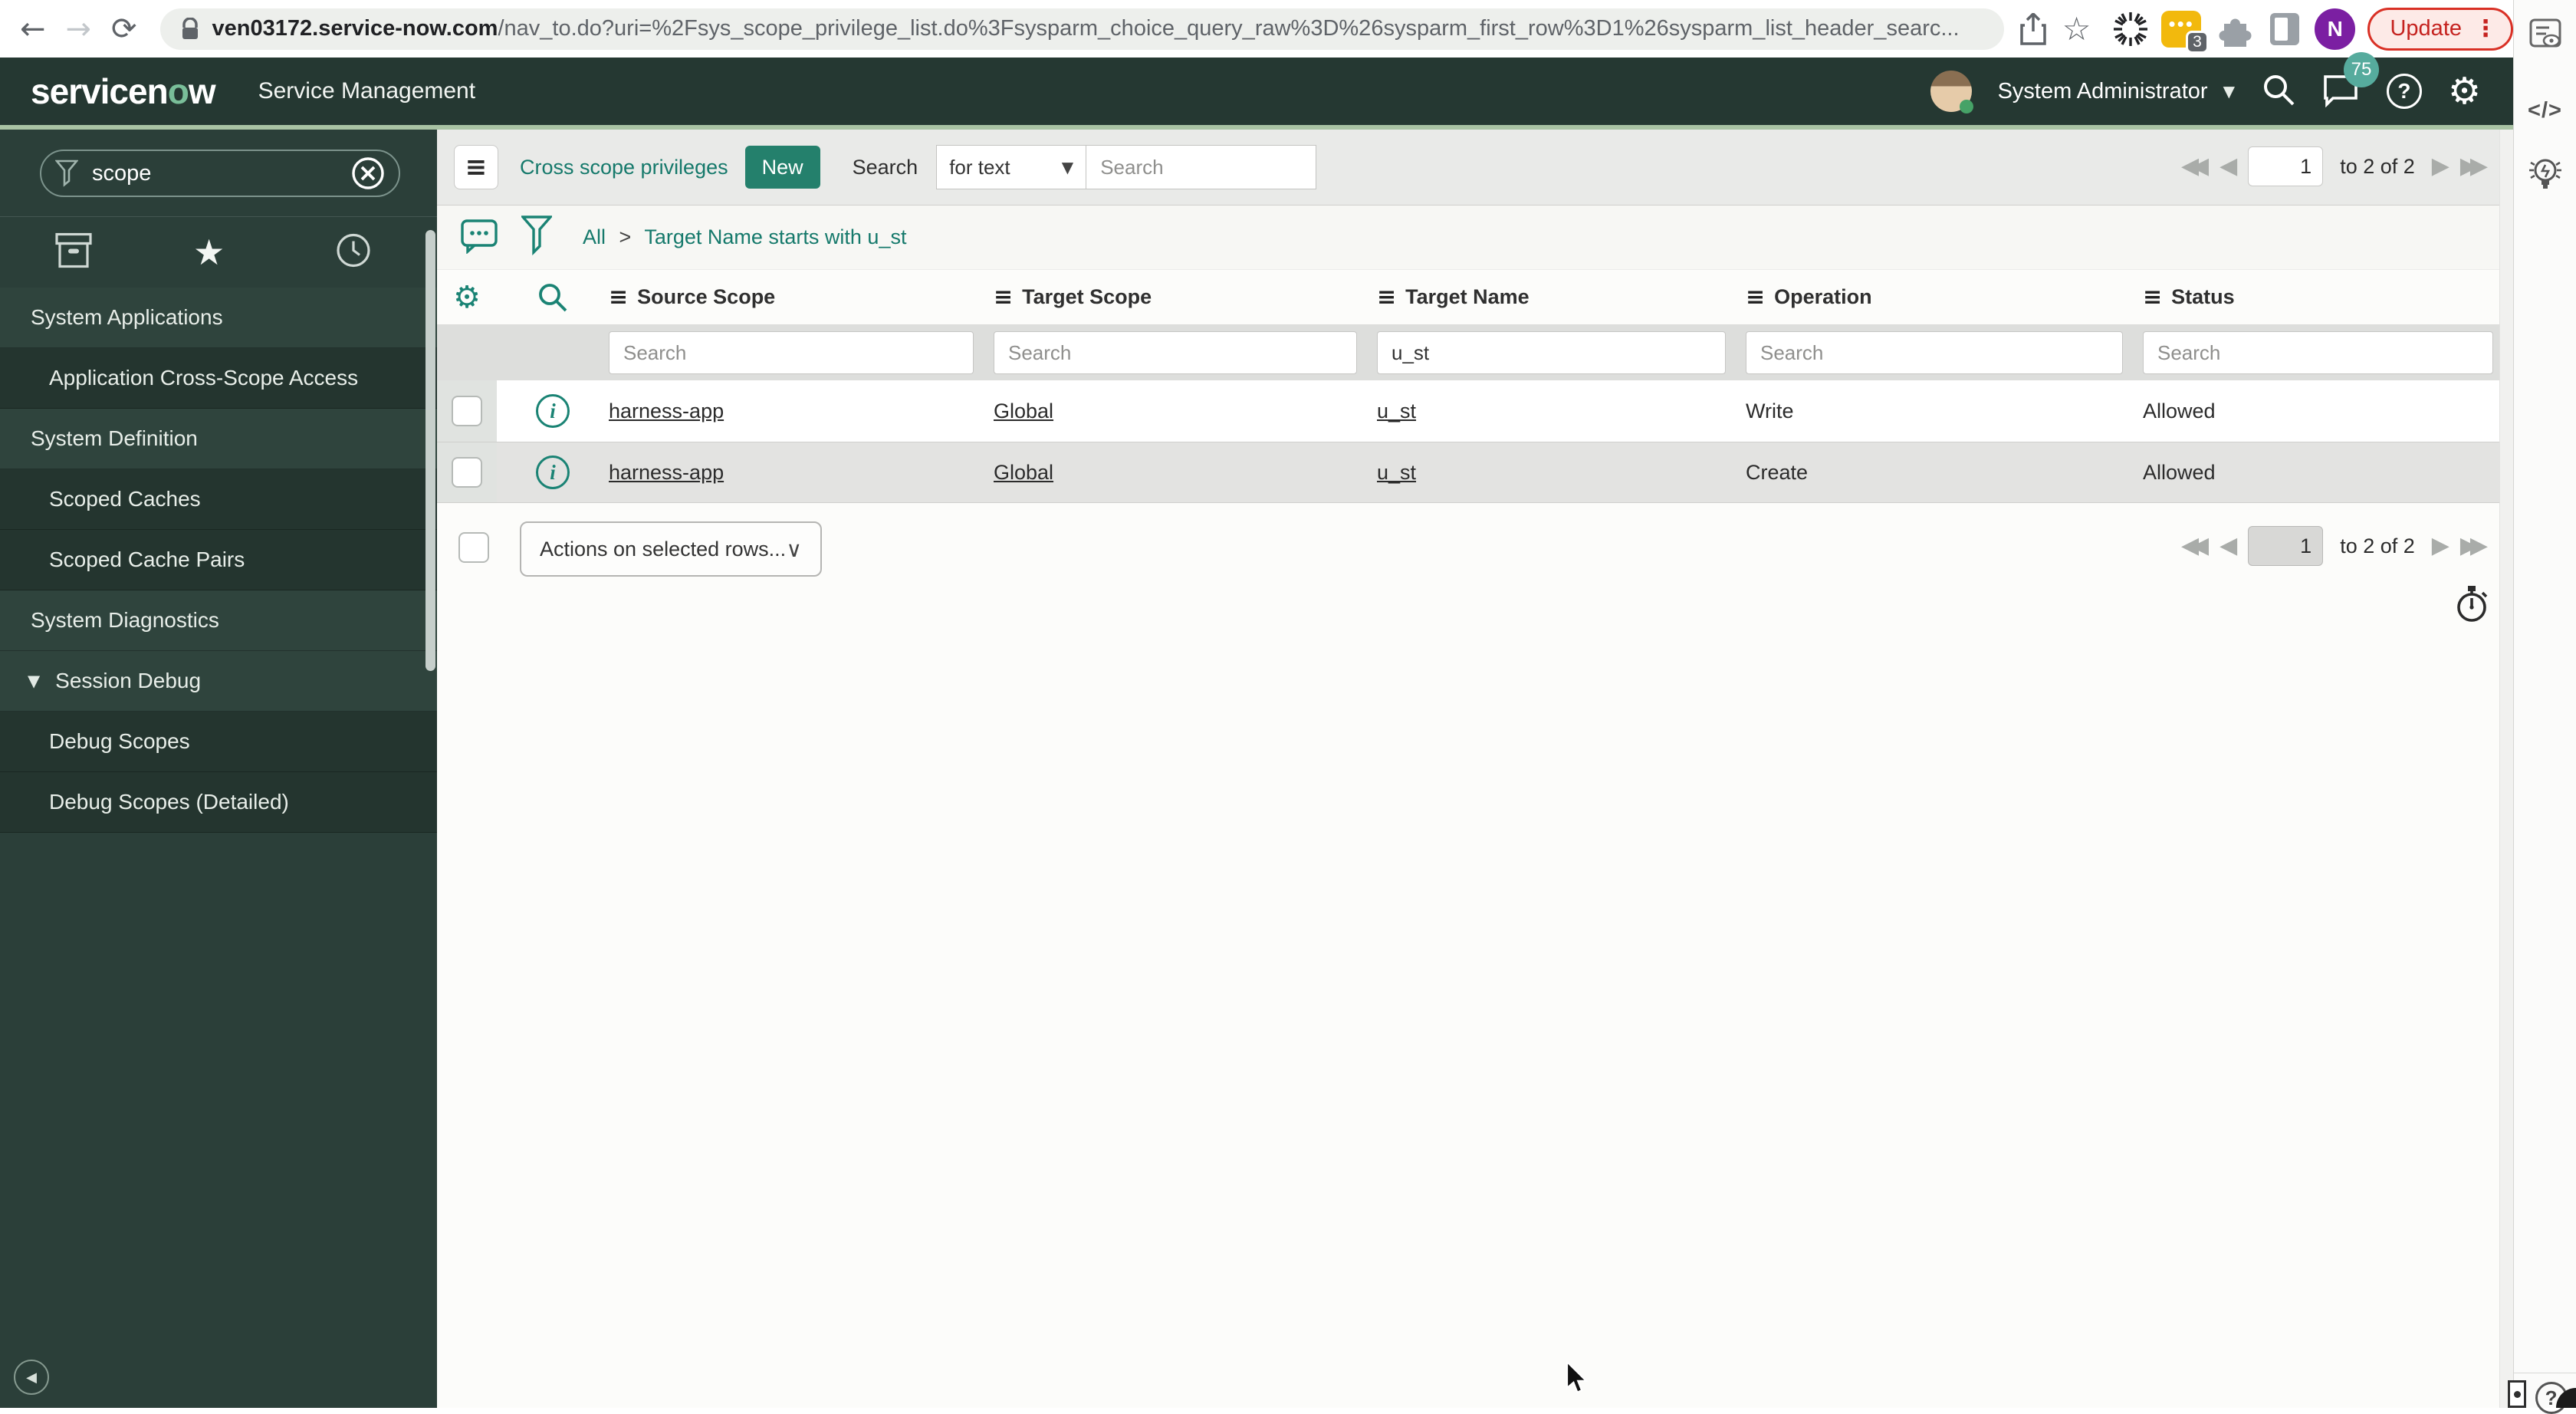 The image size is (2576, 1414). Describe the element at coordinates (2465, 91) in the screenshot. I see `settings-gear-icon: ⚙` at that location.